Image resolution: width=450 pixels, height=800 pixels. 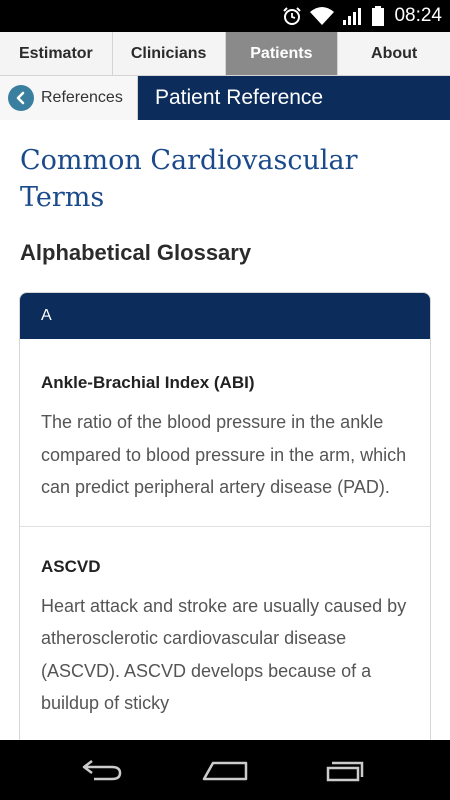 I want to click on signal-icon, so click(x=352, y=16).